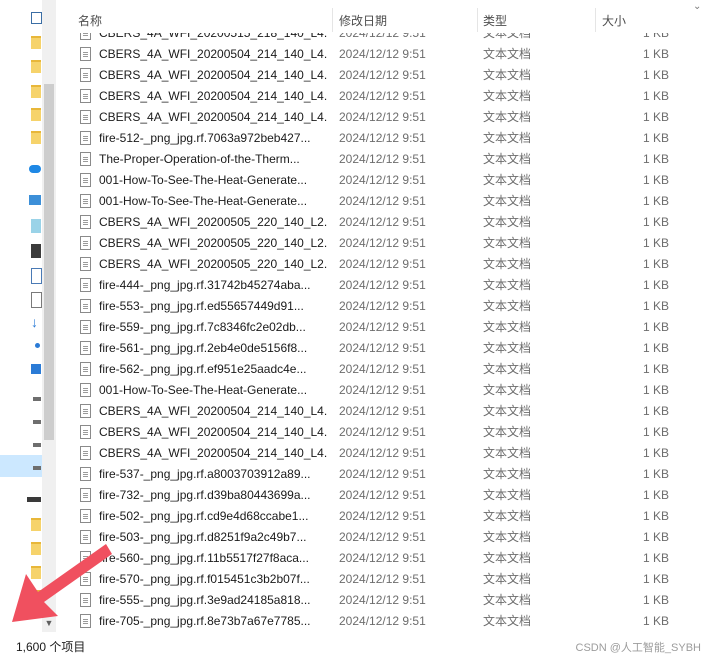 This screenshot has height=658, width=715. What do you see at coordinates (36, 251) in the screenshot?
I see `videos-icon` at bounding box center [36, 251].